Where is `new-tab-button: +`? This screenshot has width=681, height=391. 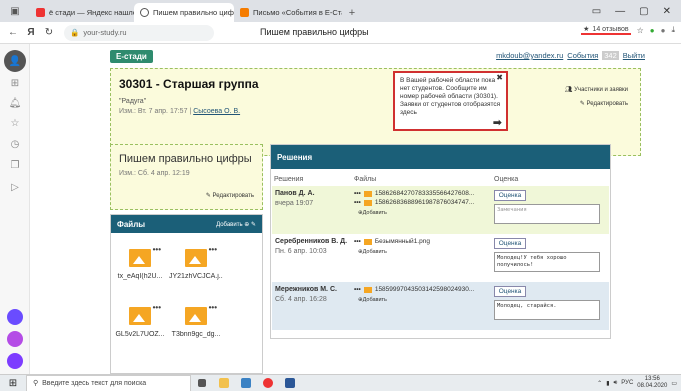
new-tab-button: + is located at coordinates (352, 12).